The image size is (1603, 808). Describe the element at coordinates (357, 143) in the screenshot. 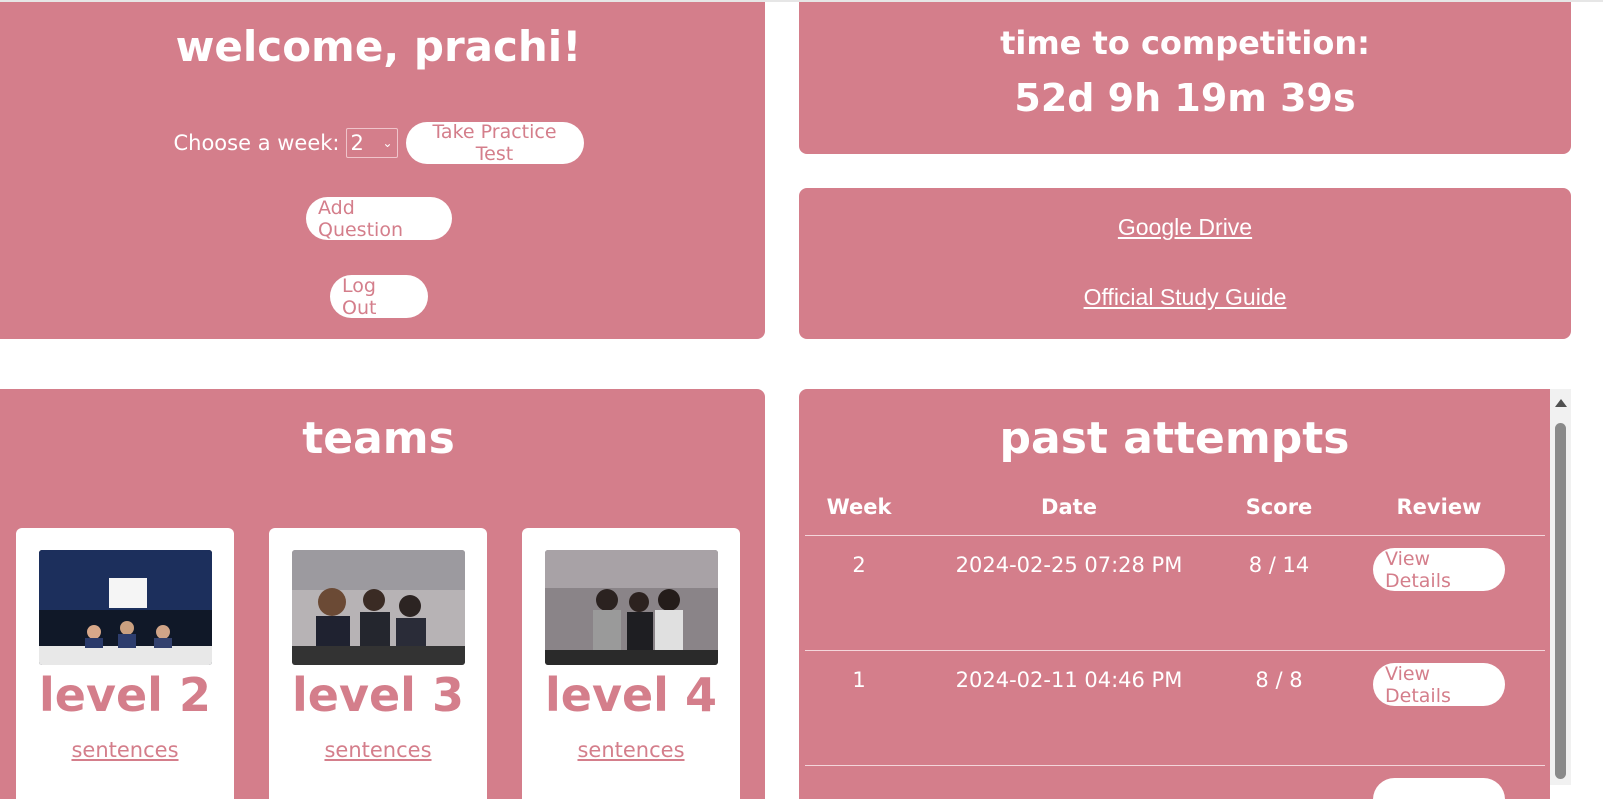

I see `week-select-value: 2` at that location.